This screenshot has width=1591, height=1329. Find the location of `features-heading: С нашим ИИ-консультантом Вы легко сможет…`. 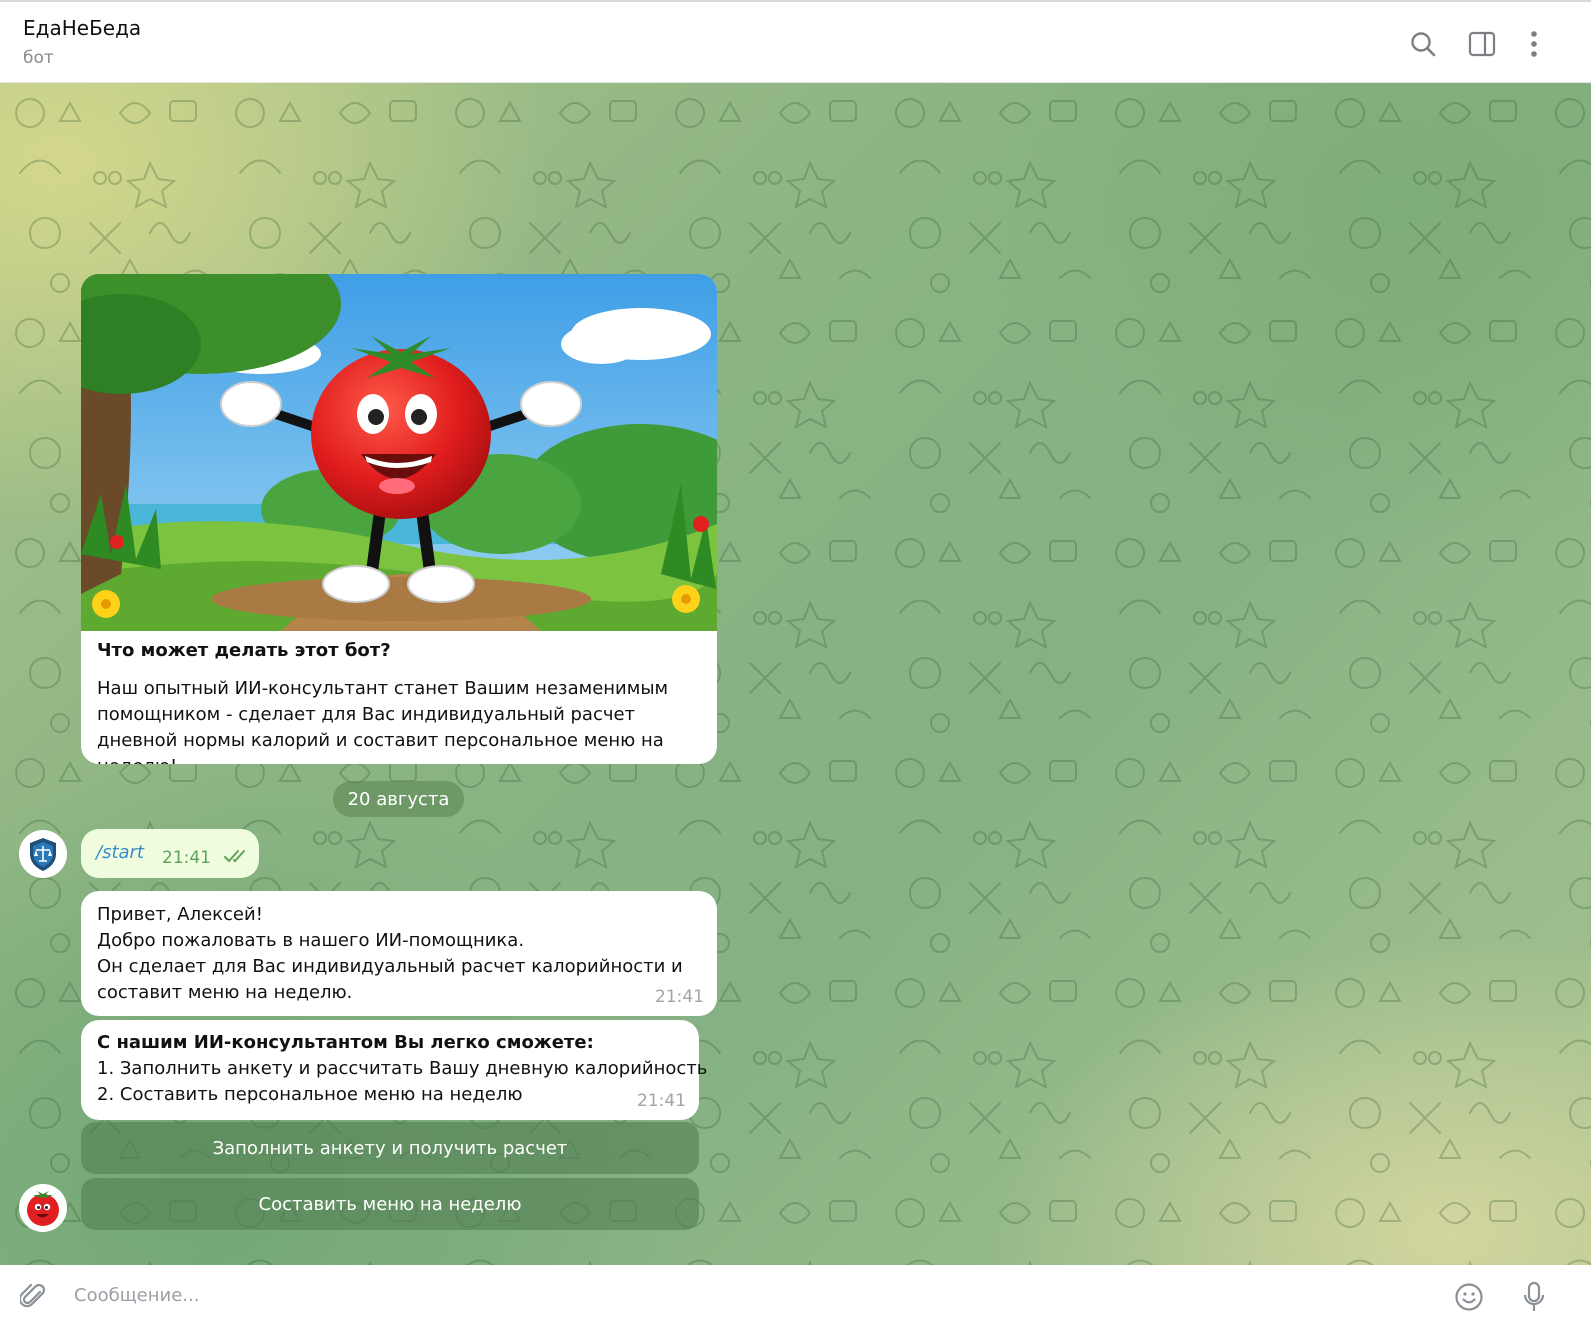

features-heading: С нашим ИИ-консультантом Вы легко сможет… is located at coordinates (345, 1042).